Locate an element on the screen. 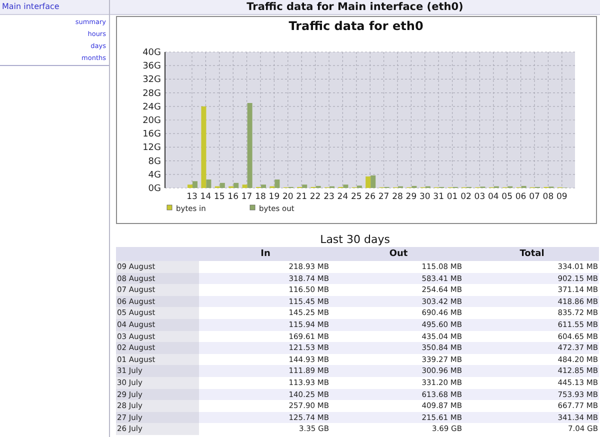 The height and width of the screenshot is (437, 600). x-tick-label: 19 is located at coordinates (274, 197).